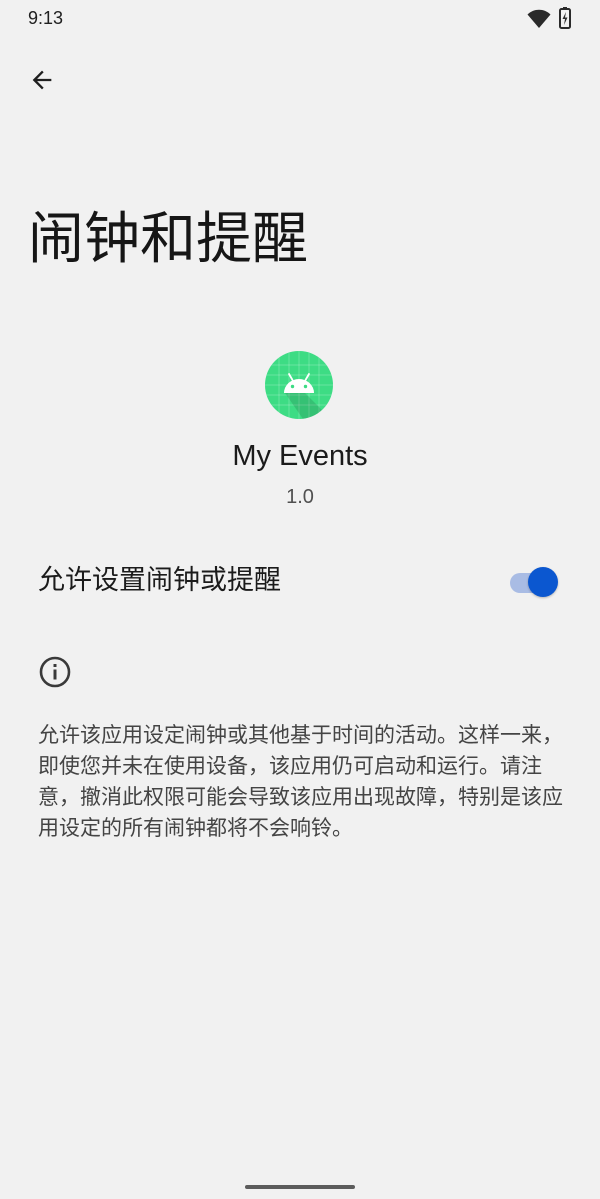 Image resolution: width=600 pixels, height=1199 pixels. I want to click on app-version: 1.0, so click(300, 497).